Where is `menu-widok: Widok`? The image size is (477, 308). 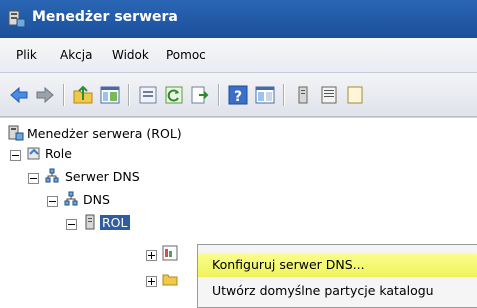 menu-widok: Widok is located at coordinates (130, 55).